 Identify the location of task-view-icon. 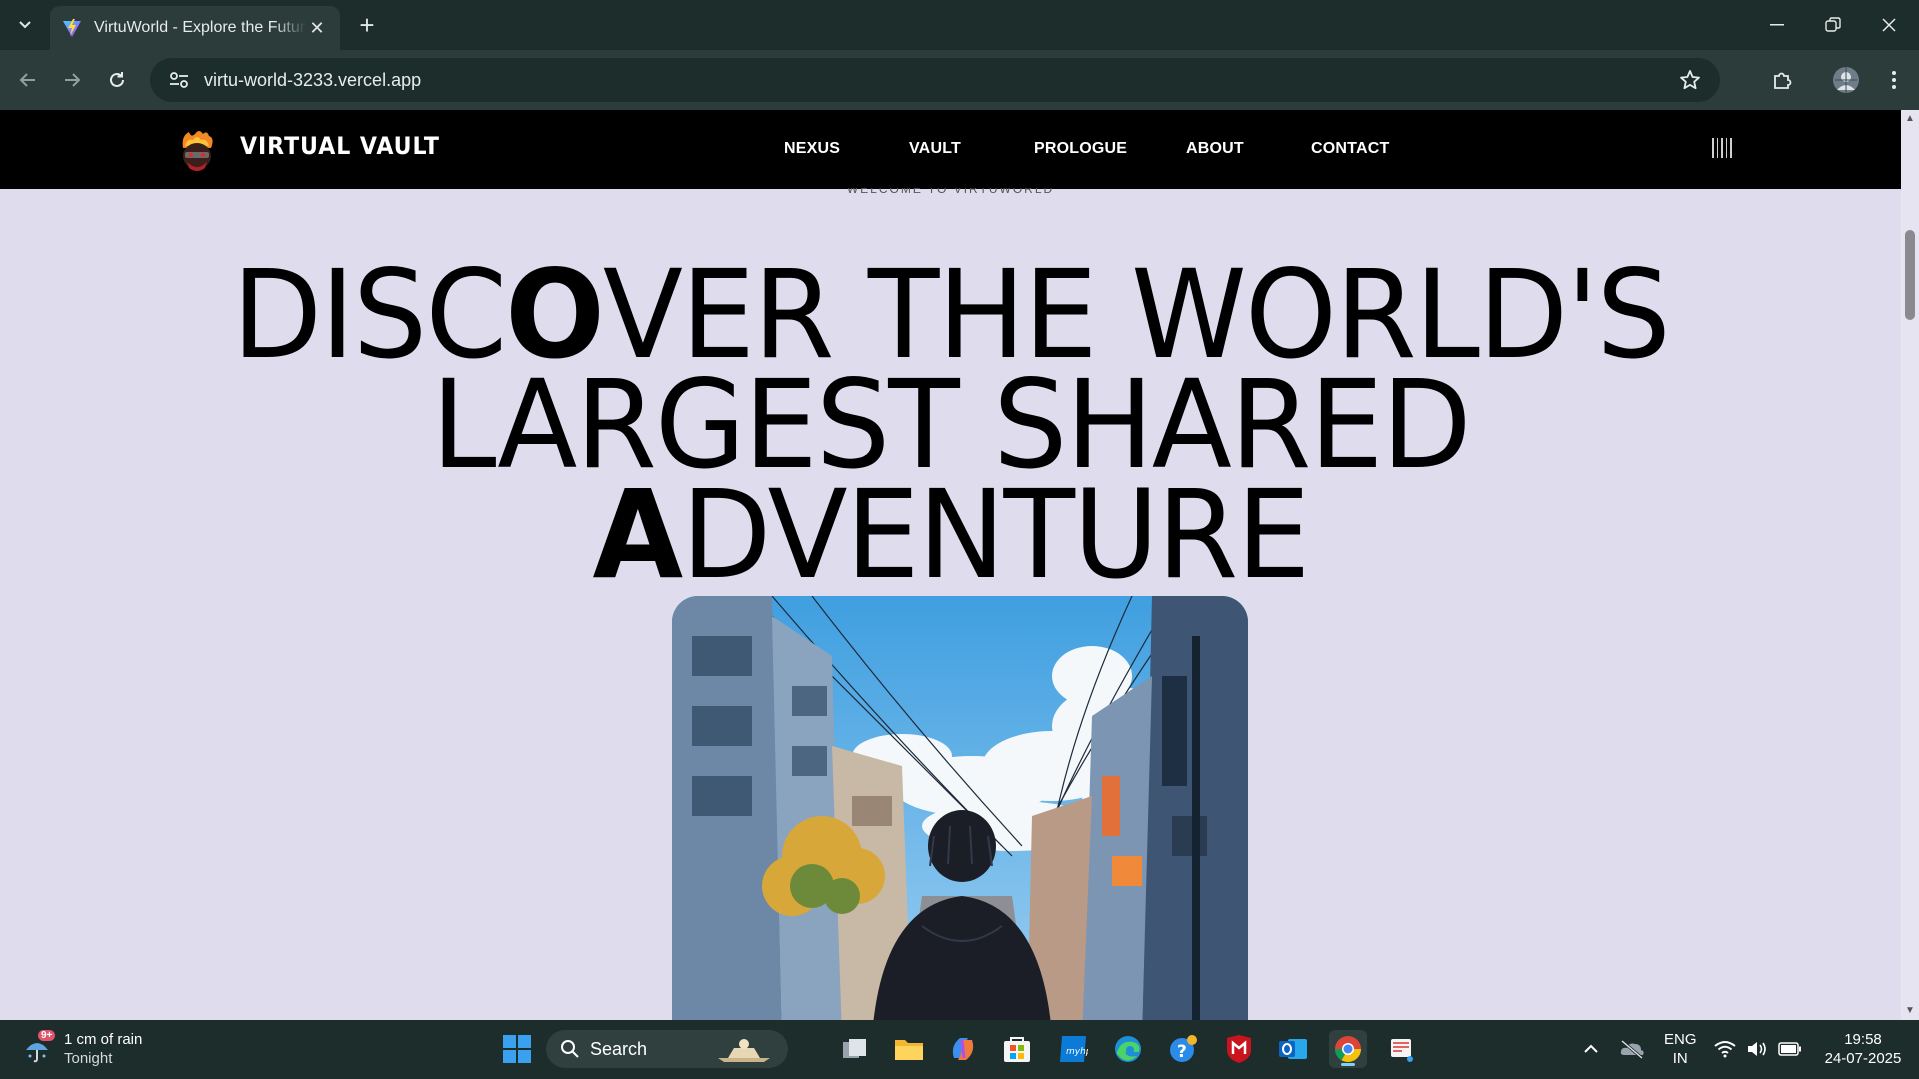
(854, 1048).